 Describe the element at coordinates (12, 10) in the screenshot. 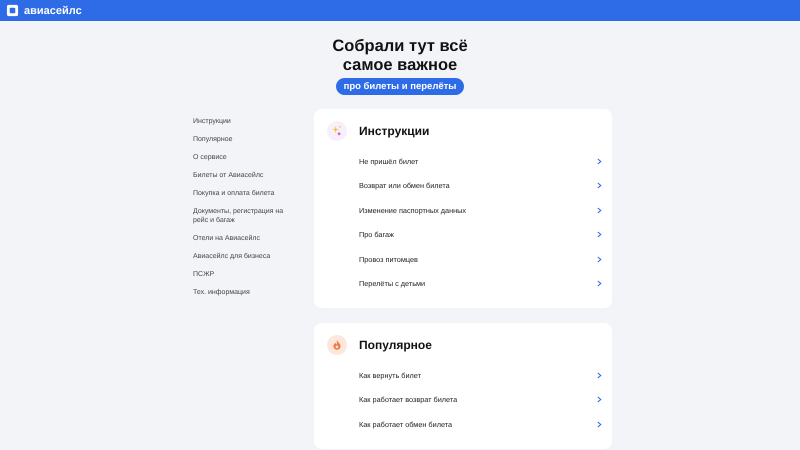

I see `logo-icon` at that location.